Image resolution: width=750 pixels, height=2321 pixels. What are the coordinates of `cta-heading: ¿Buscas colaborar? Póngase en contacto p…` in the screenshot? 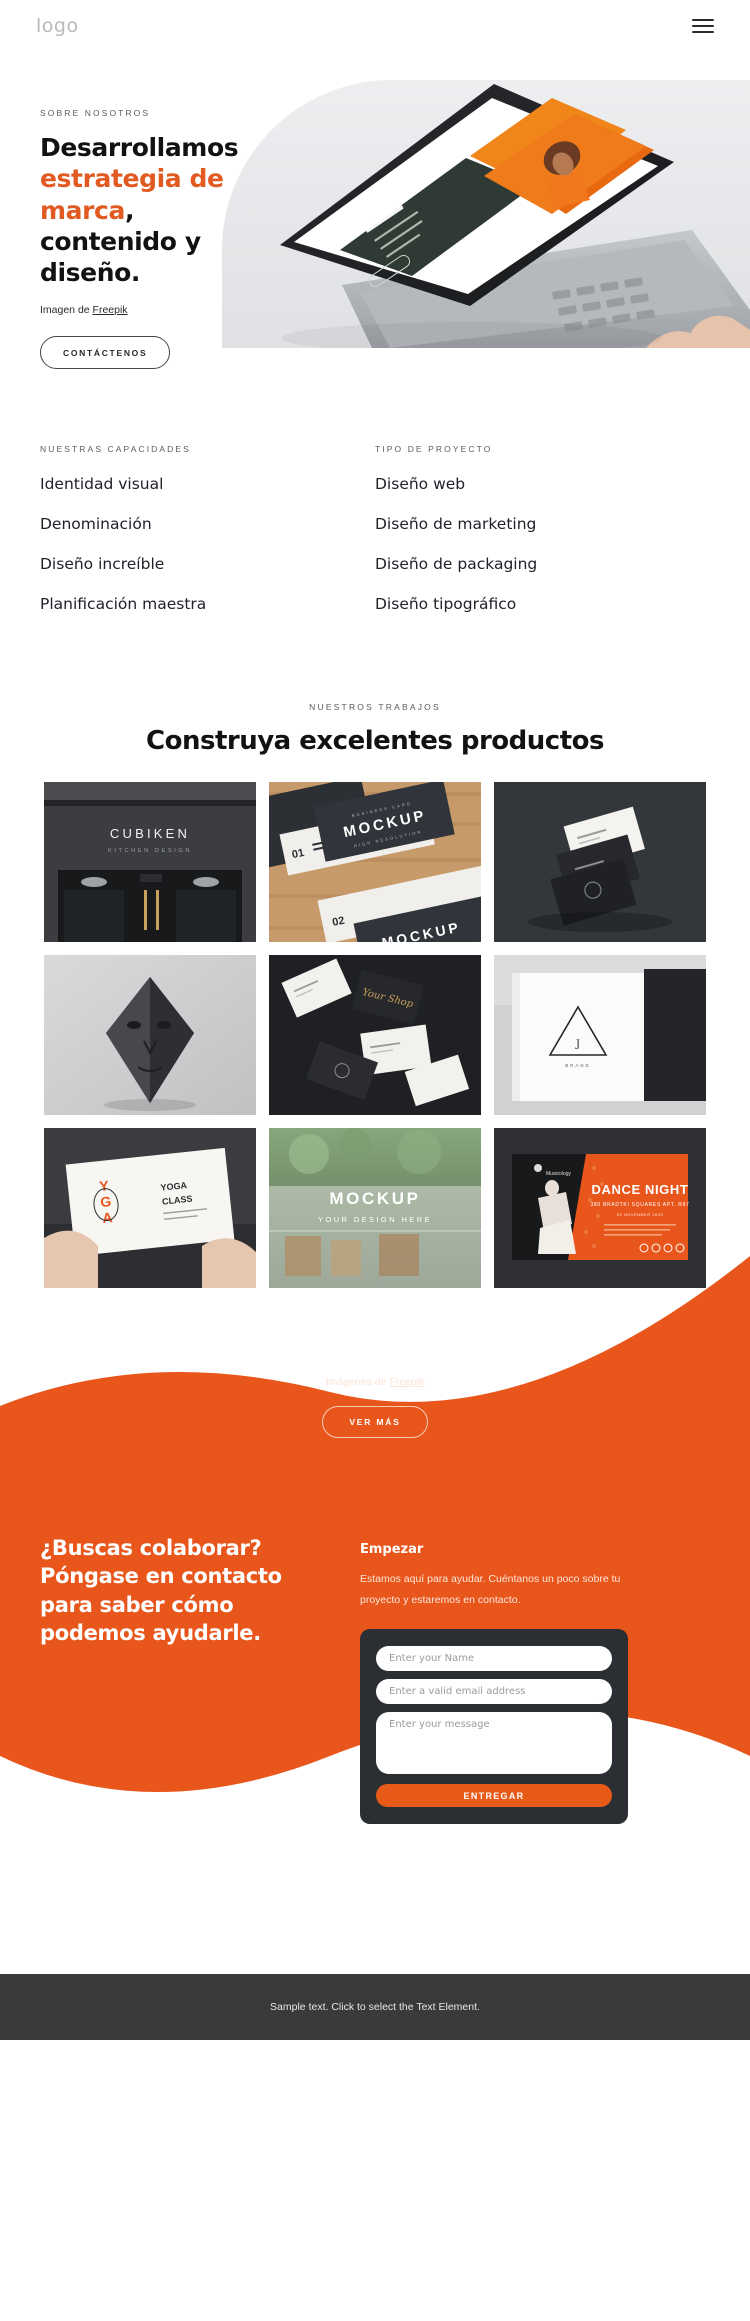 It's located at (161, 1591).